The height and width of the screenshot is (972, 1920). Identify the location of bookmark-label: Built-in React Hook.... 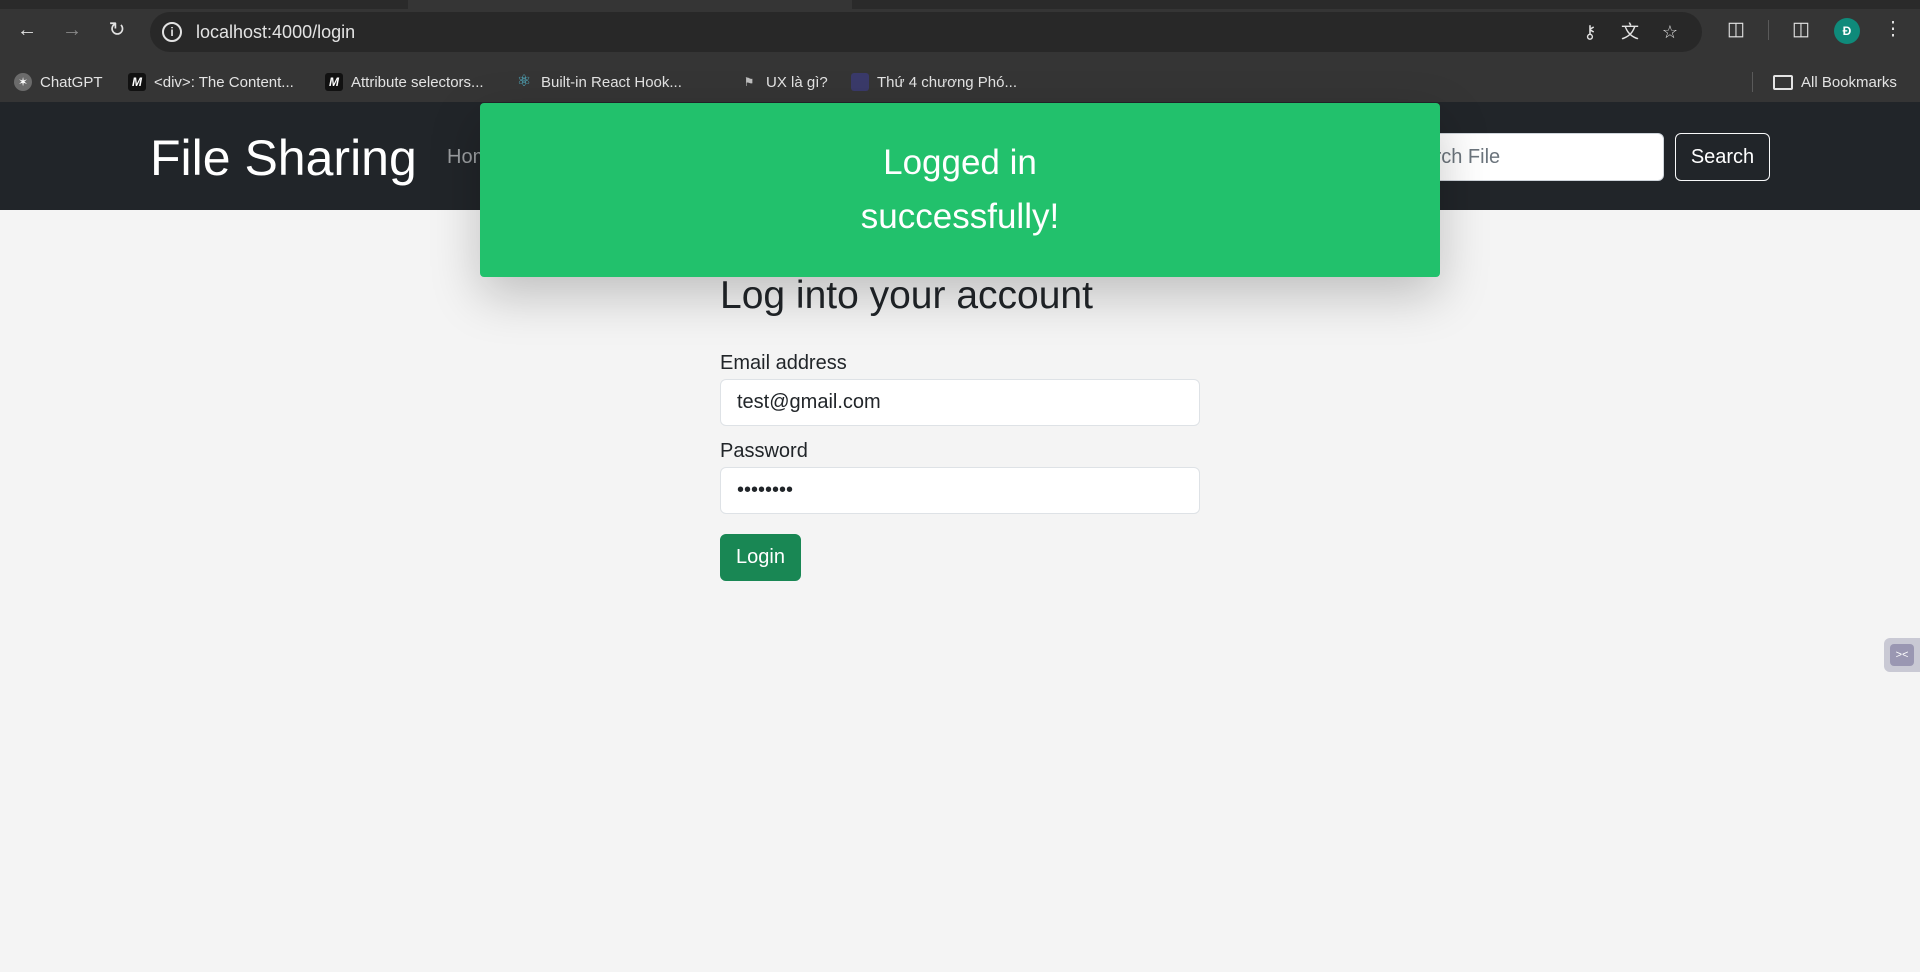
(611, 82).